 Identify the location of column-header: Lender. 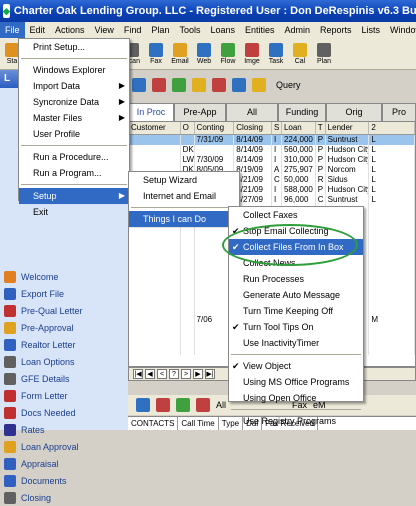
(348, 128).